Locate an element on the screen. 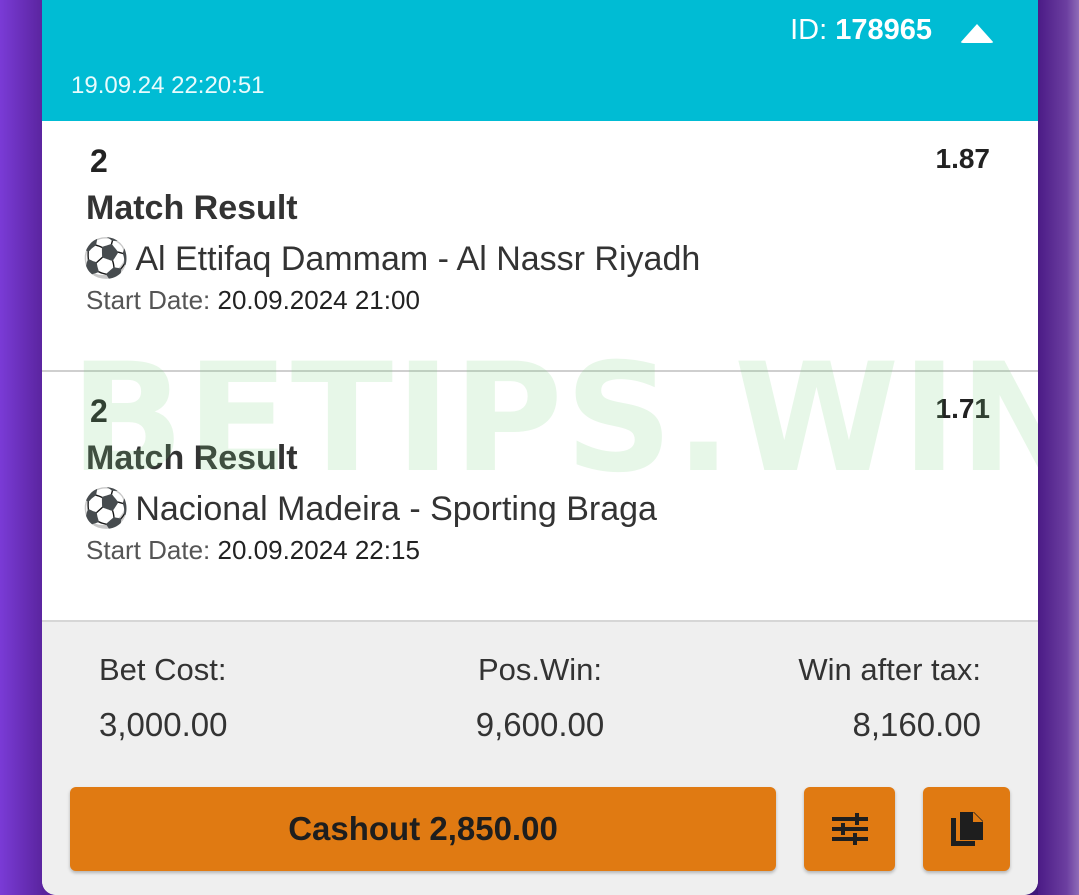 The height and width of the screenshot is (895, 1079). sliders-icon is located at coordinates (850, 829).